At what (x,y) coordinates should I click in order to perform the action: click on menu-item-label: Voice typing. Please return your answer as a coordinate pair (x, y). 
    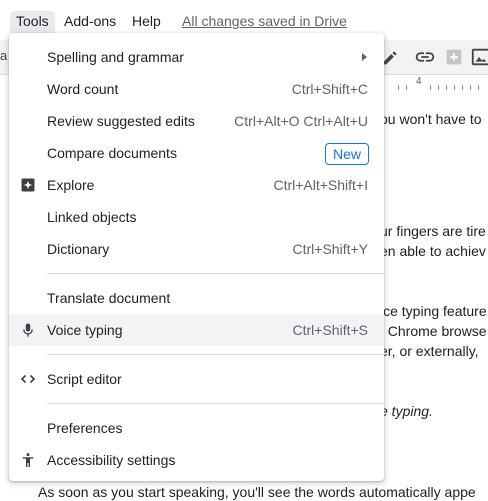
    Looking at the image, I should click on (85, 330).